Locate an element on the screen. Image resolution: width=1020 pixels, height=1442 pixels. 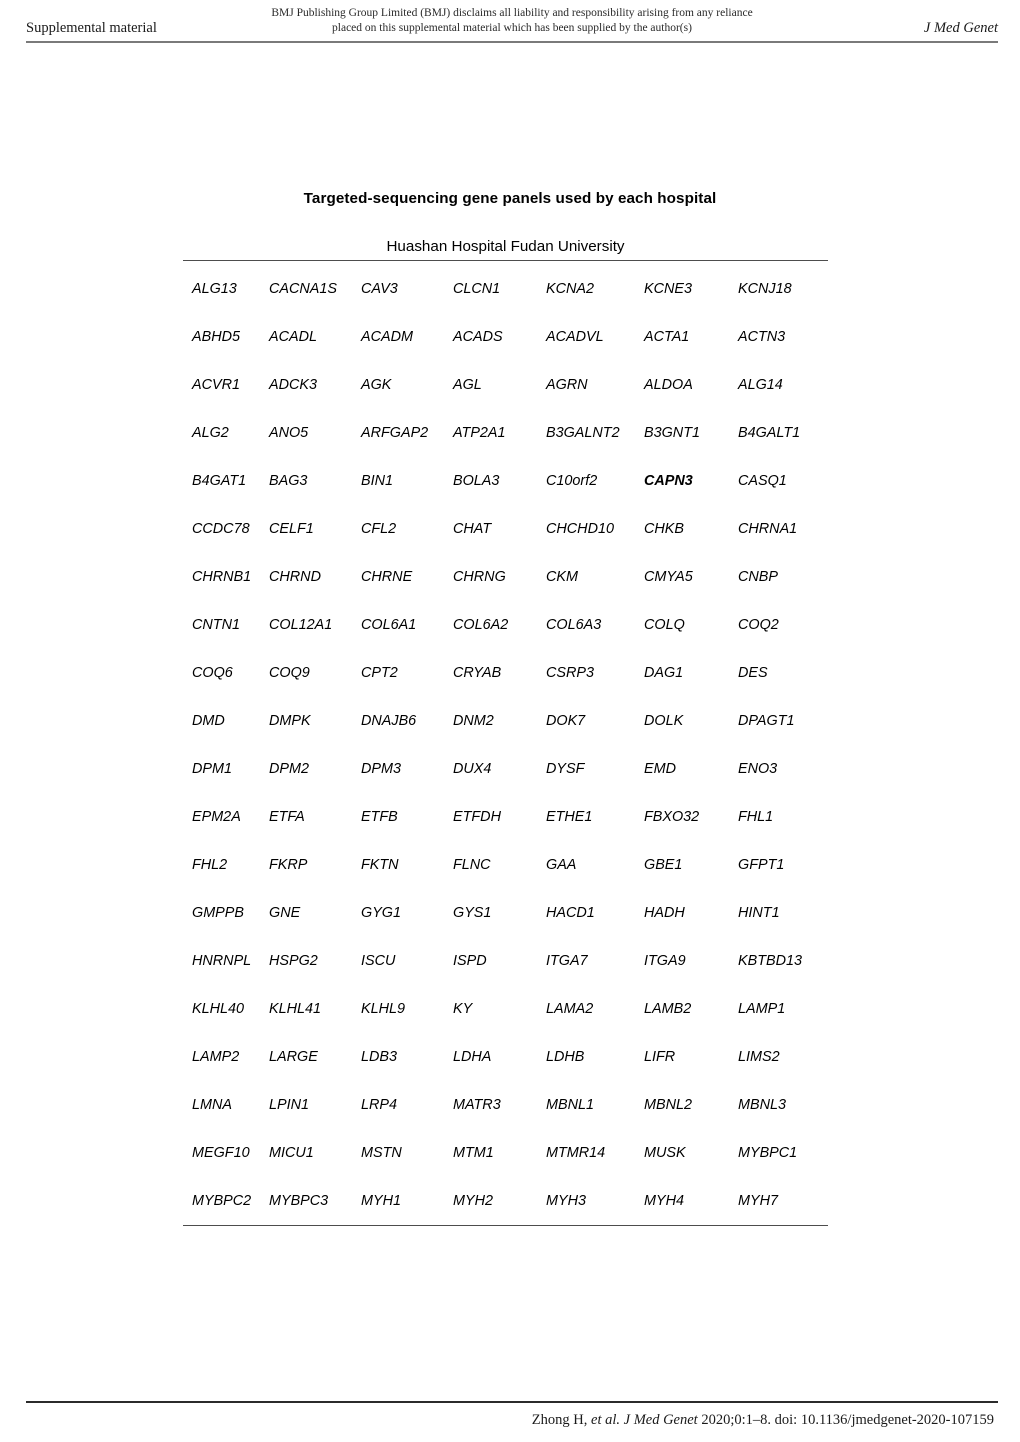
gene-cell: LAMB2 is located at coordinates (668, 1009).